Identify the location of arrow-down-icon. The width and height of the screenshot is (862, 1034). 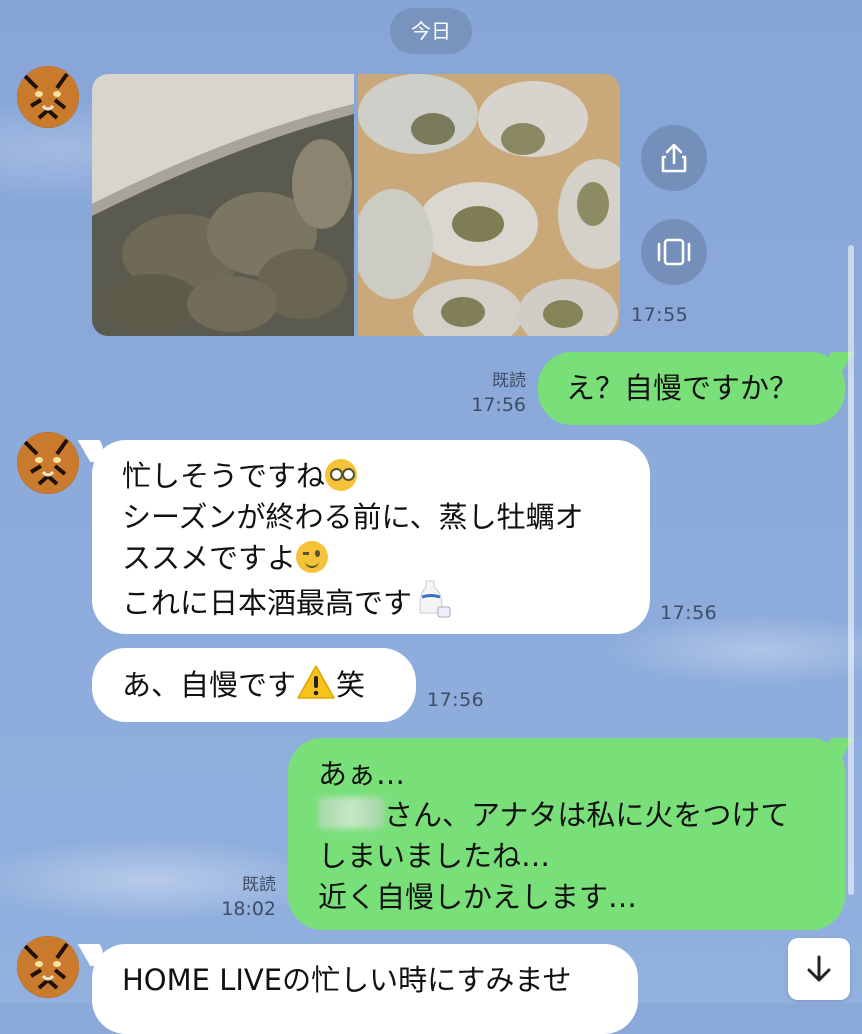
(819, 968).